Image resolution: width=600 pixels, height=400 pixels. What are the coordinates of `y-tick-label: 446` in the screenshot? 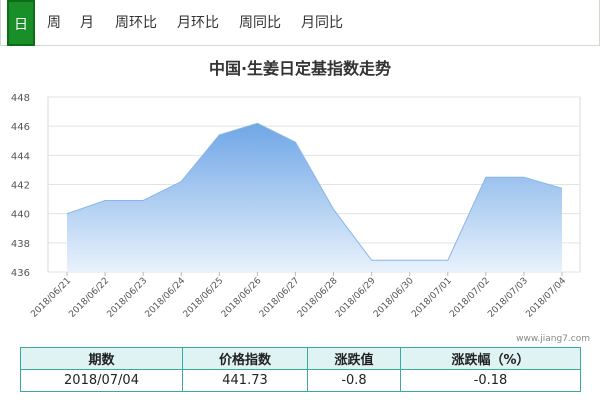 It's located at (20, 127).